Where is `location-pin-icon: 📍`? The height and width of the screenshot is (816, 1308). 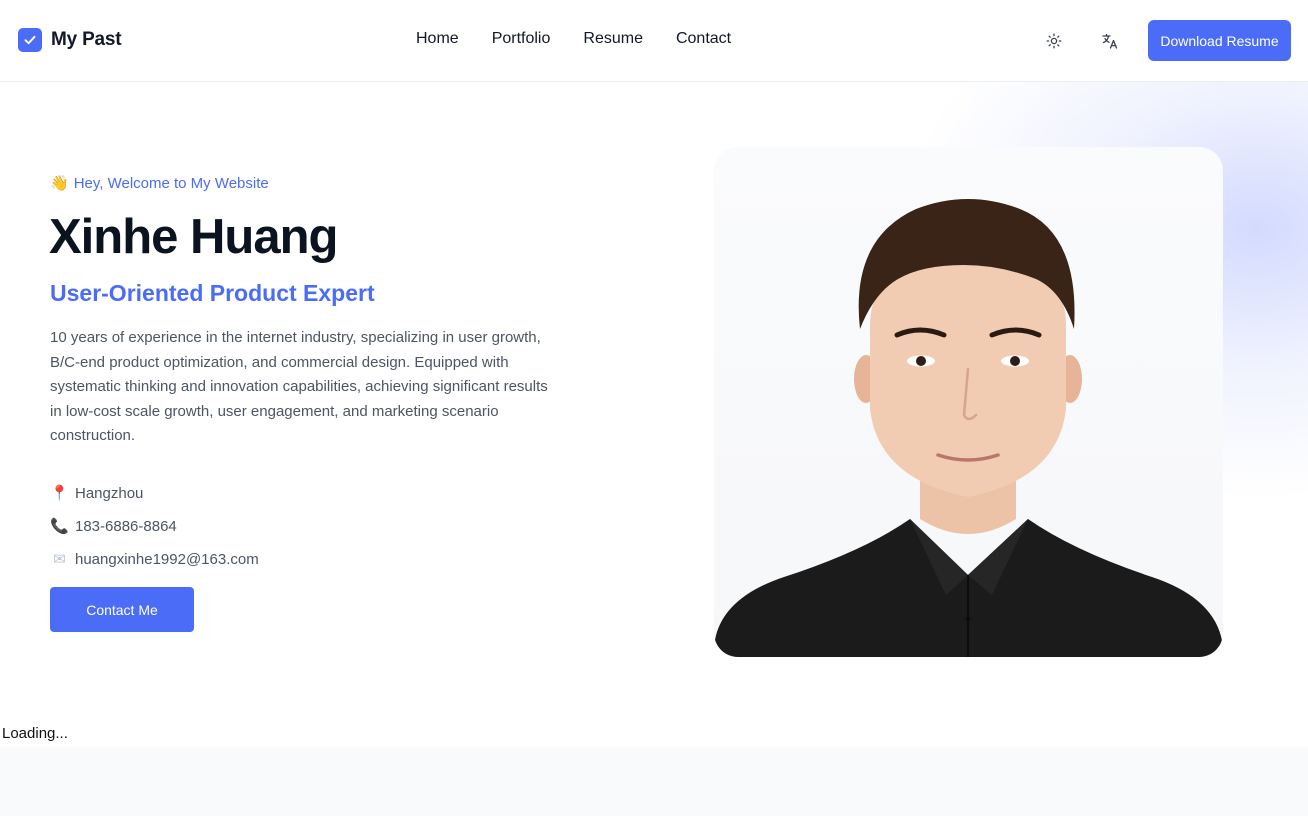 location-pin-icon: 📍 is located at coordinates (59, 493).